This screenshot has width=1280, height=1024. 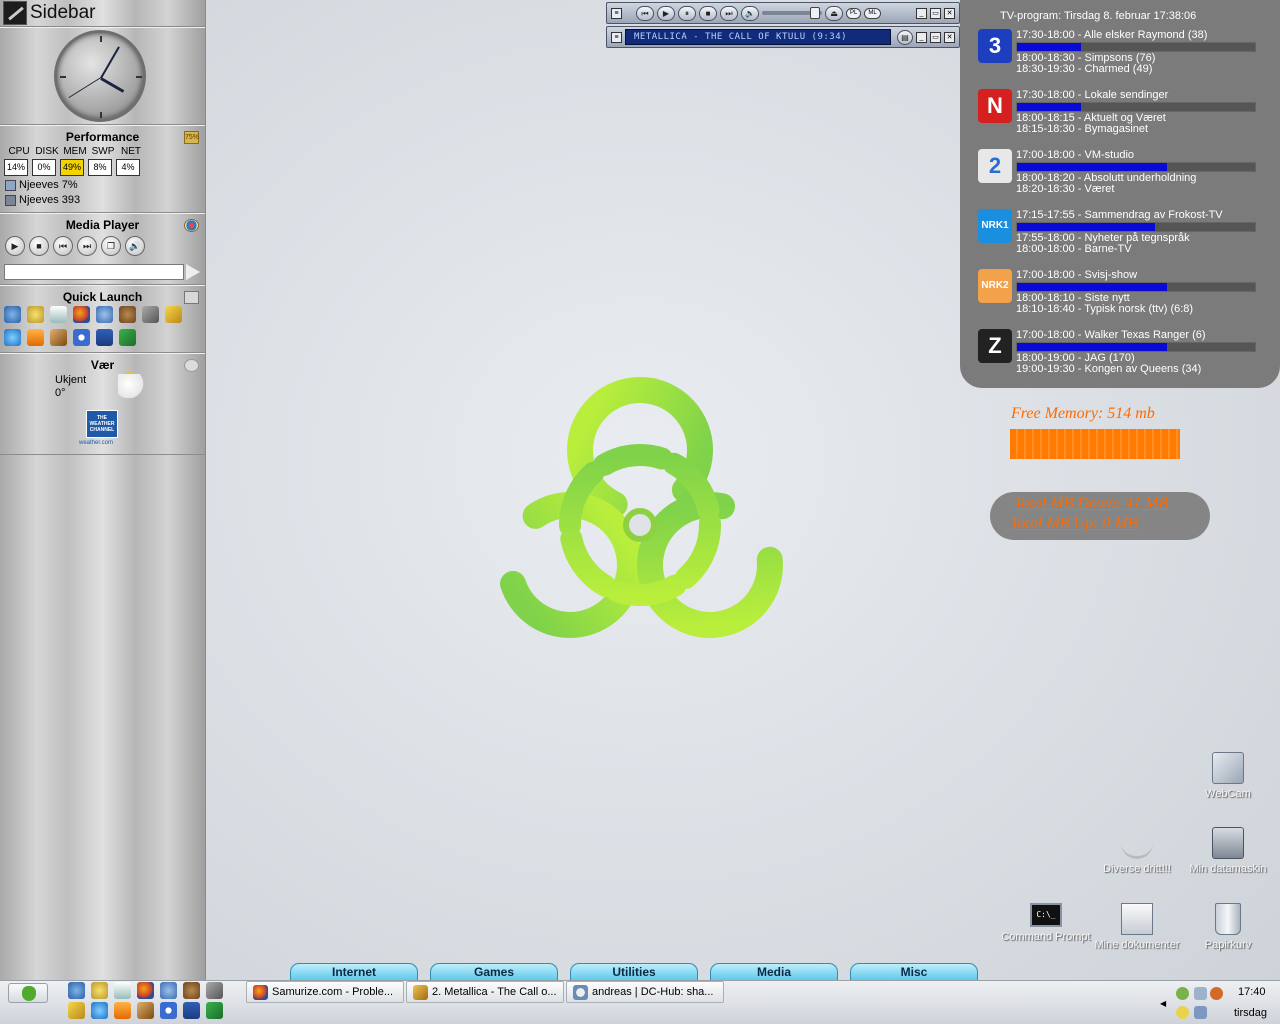 What do you see at coordinates (1228, 945) in the screenshot?
I see `desktop-icon-label: Papirkurv` at bounding box center [1228, 945].